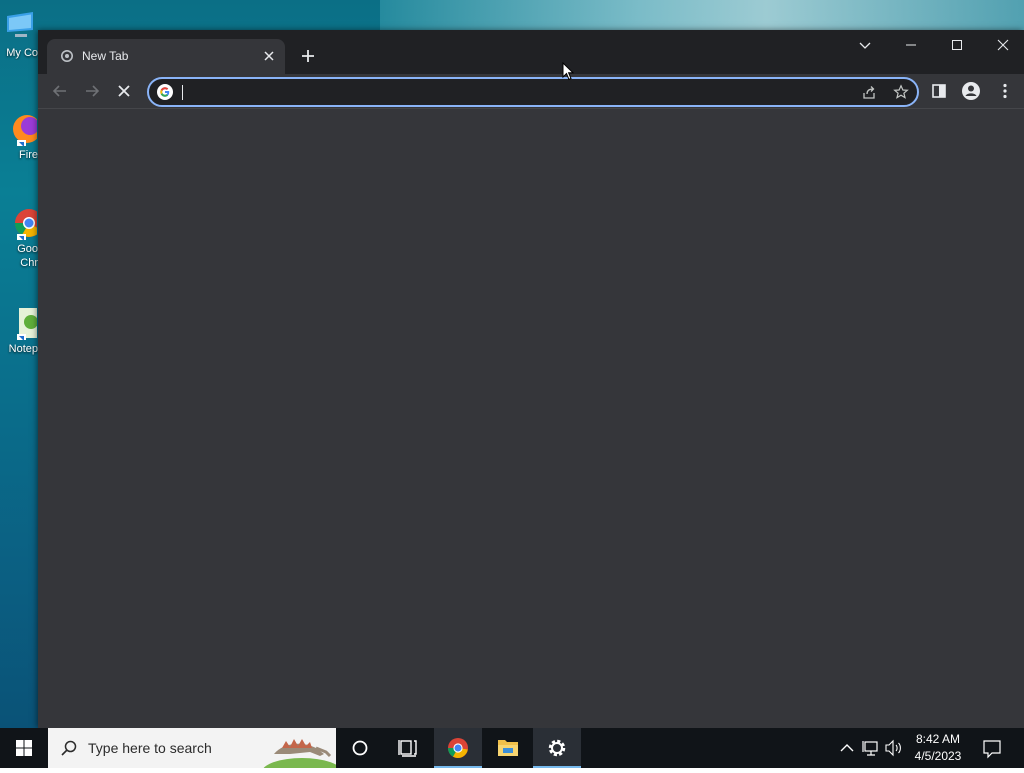 The height and width of the screenshot is (773, 1024). What do you see at coordinates (67, 56) in the screenshot?
I see `chrome-favicon-icon` at bounding box center [67, 56].